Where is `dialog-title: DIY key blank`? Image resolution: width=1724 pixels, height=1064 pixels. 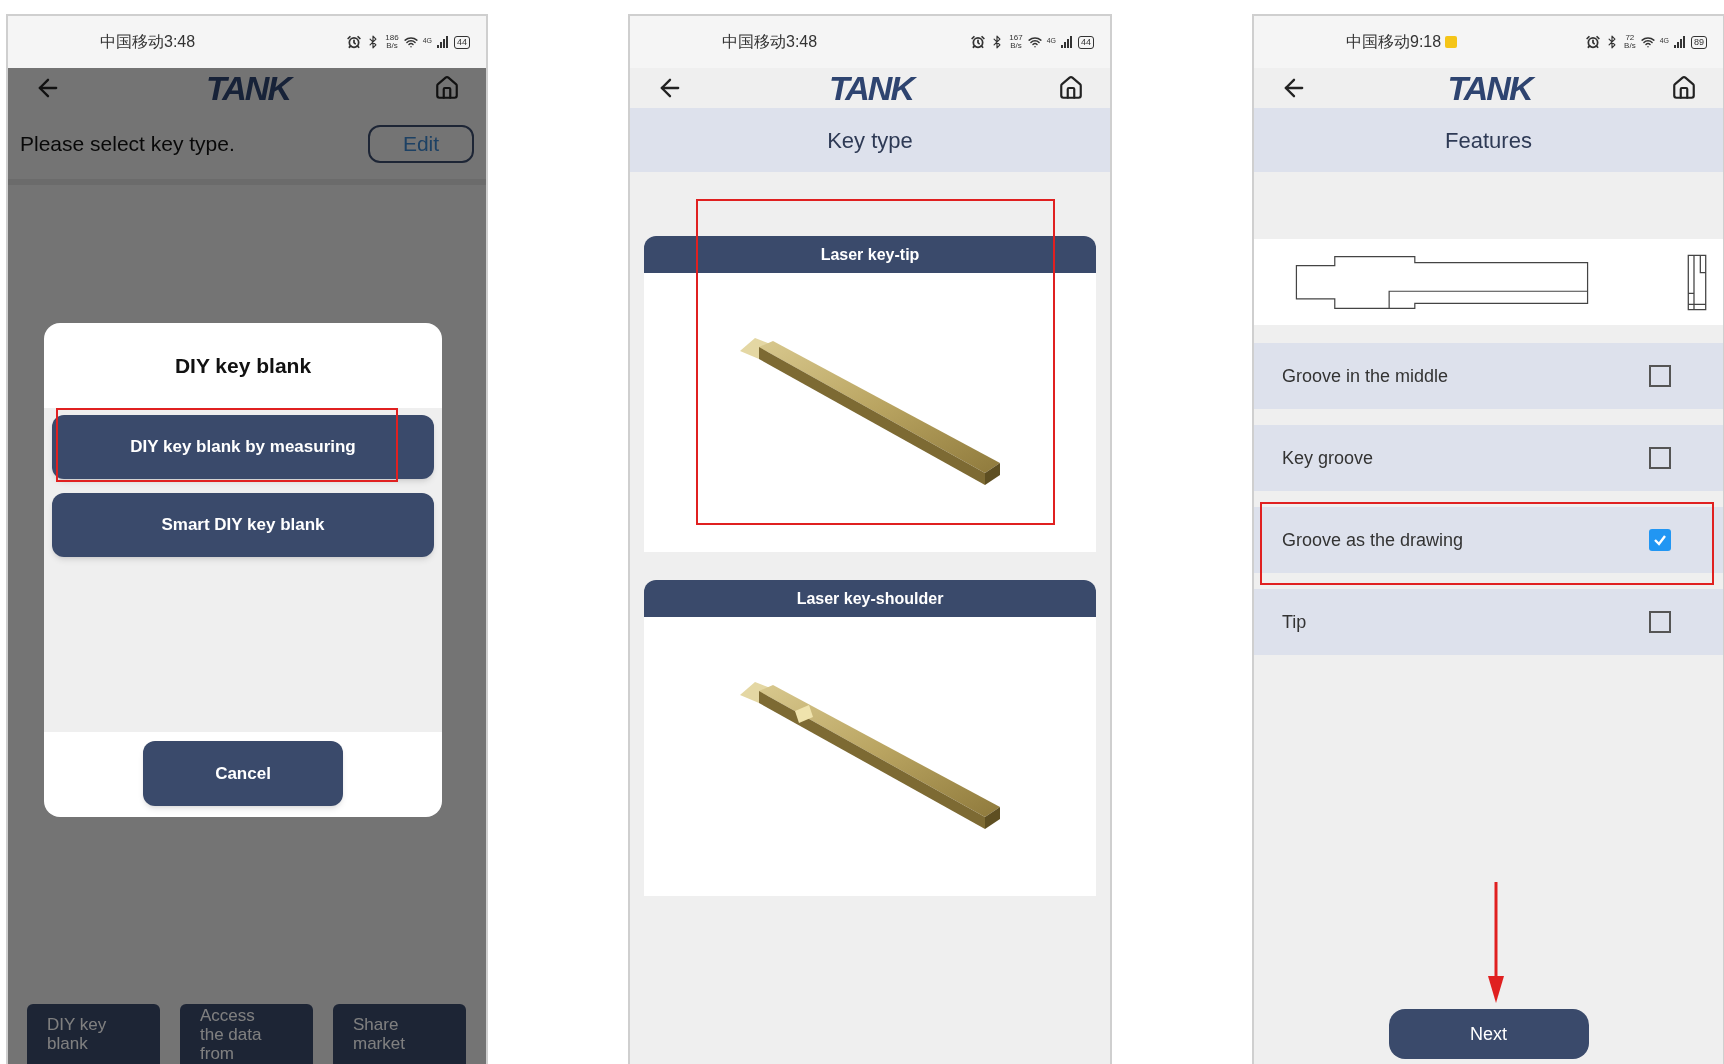
dialog-title: DIY key blank is located at coordinates (243, 365).